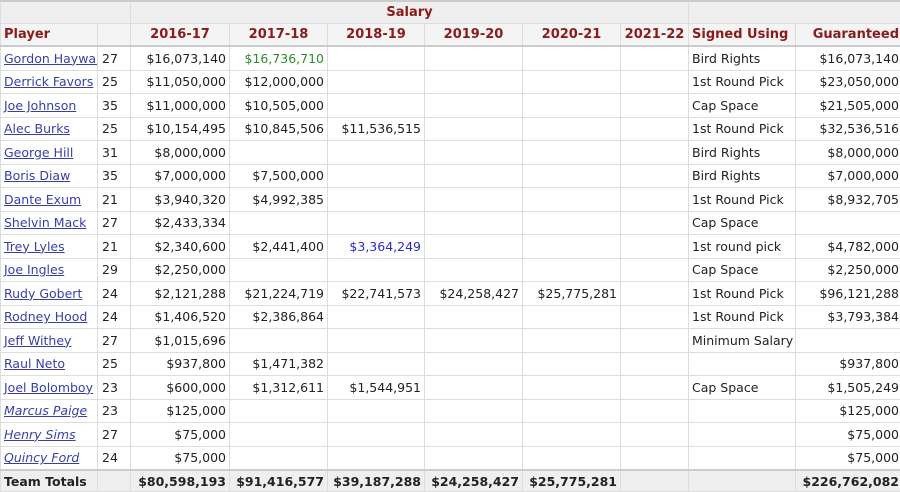 This screenshot has width=900, height=492. What do you see at coordinates (37, 340) in the screenshot?
I see `player-link: Jeff Withey` at bounding box center [37, 340].